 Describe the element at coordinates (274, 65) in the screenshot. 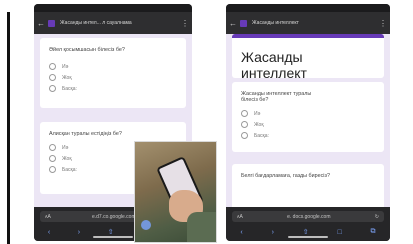

I see `form-title: Жасанды интеллект` at that location.